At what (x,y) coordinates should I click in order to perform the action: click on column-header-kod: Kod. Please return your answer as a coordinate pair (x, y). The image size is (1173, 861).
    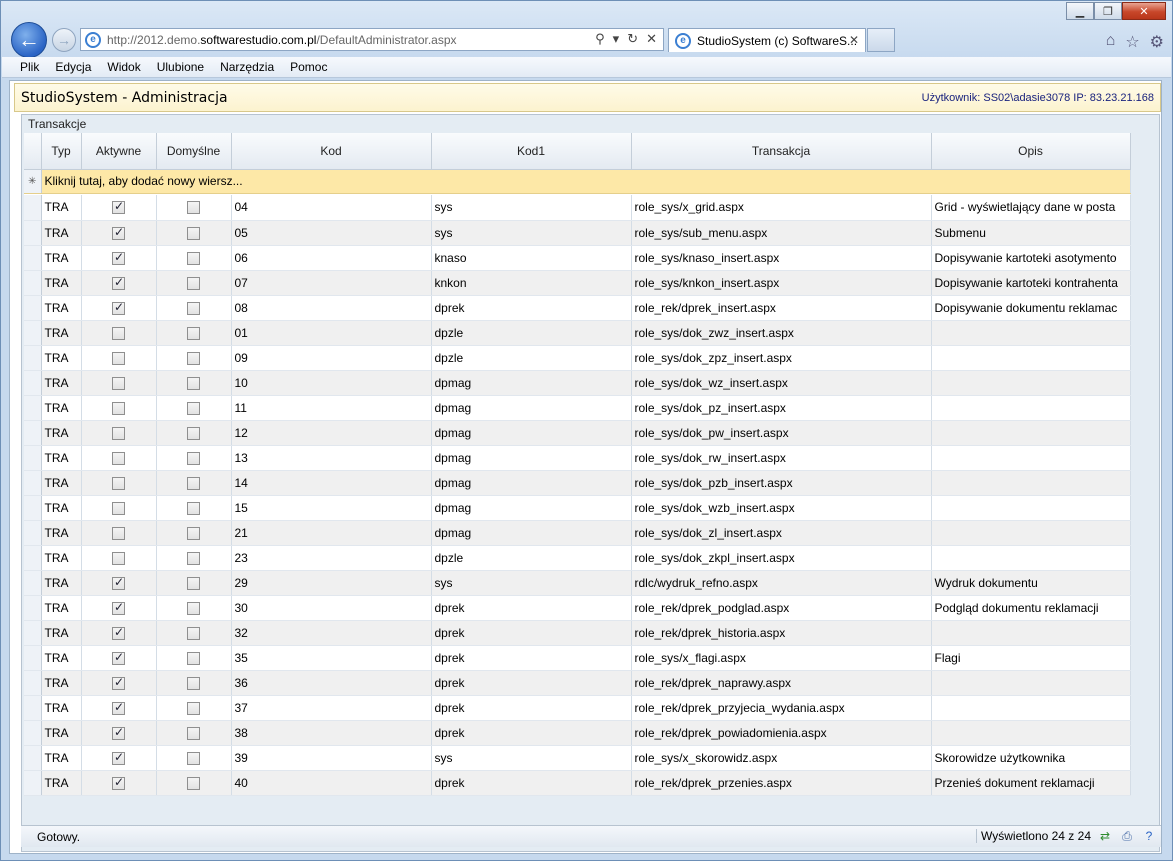
    Looking at the image, I should click on (331, 151).